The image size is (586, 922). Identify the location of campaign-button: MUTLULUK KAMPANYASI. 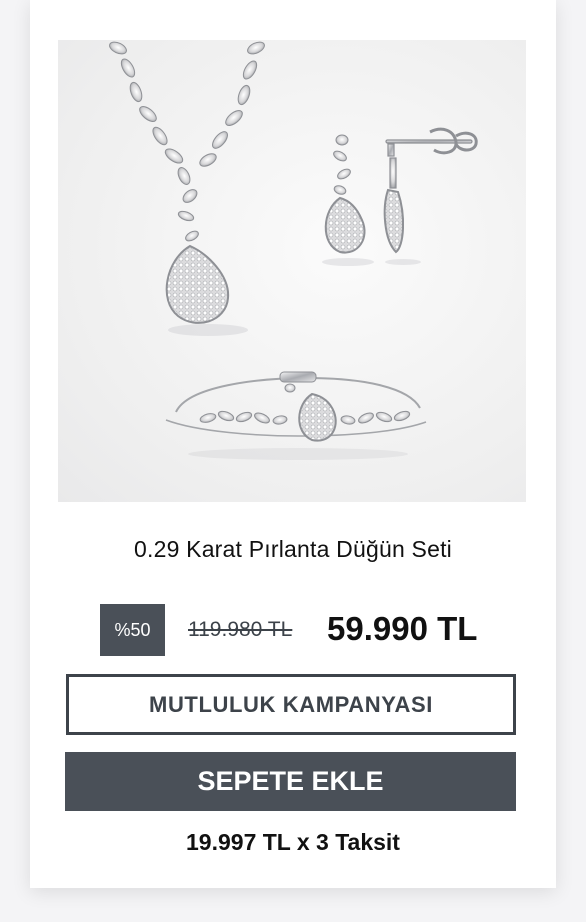
(291, 704).